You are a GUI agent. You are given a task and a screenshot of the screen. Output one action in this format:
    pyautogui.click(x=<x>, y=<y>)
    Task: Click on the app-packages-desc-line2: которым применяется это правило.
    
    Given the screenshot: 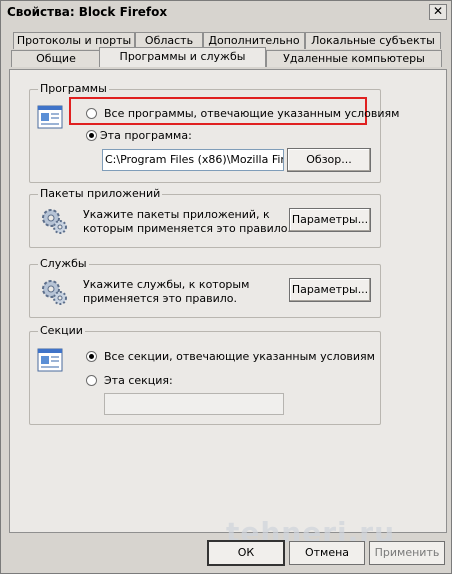 What is the action you would take?
    pyautogui.click(x=187, y=228)
    